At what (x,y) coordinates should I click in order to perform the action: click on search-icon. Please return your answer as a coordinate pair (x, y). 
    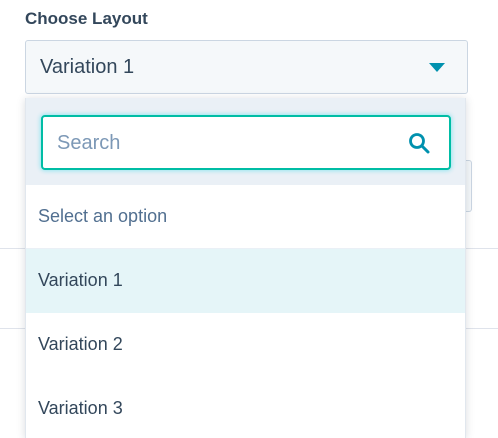
    Looking at the image, I should click on (419, 143).